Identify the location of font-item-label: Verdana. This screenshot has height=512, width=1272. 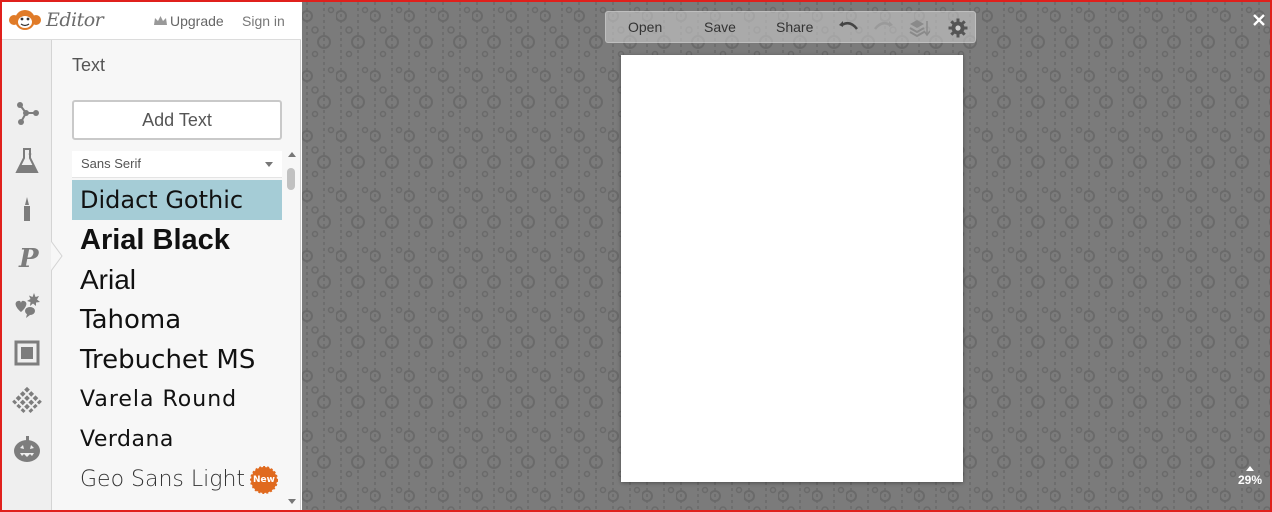
(127, 439).